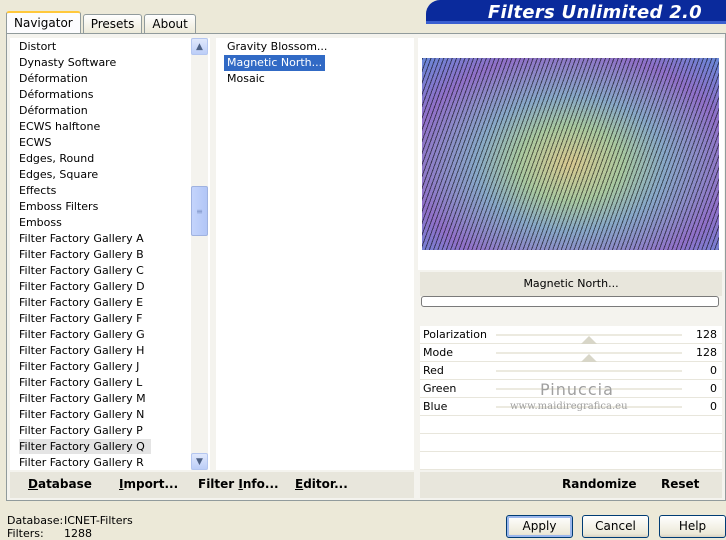 The width and height of the screenshot is (726, 540). Describe the element at coordinates (83, 382) in the screenshot. I see `category-item: Filter Factory Gallery L` at that location.